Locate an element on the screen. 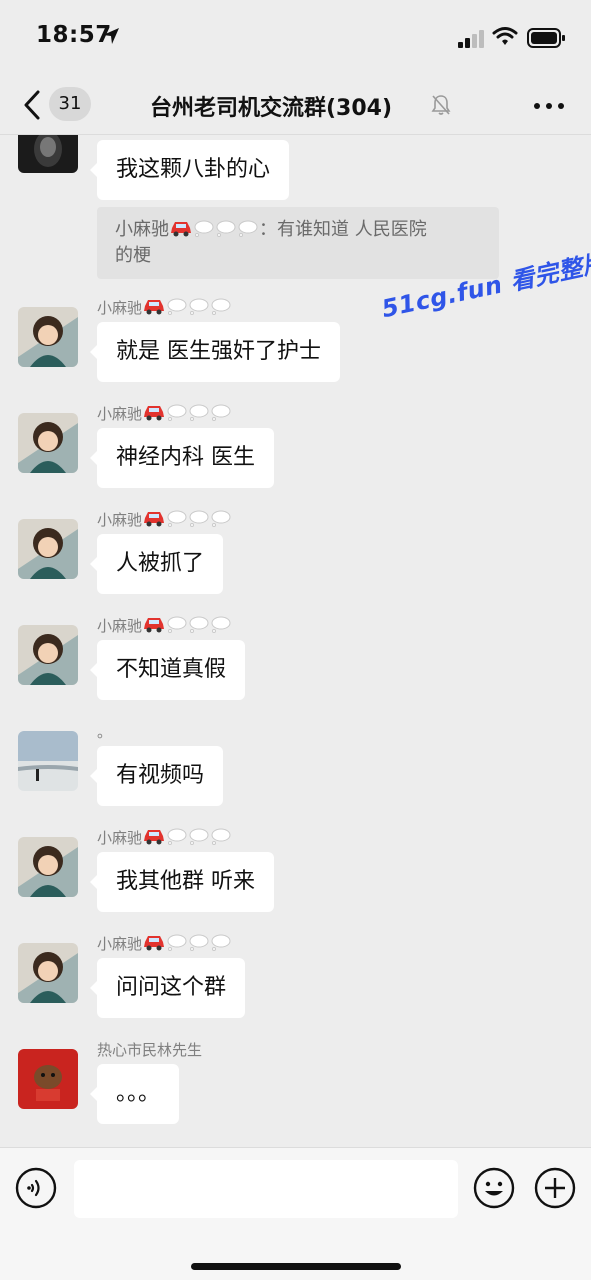  quote-text-line2: 的梗 is located at coordinates (133, 255).